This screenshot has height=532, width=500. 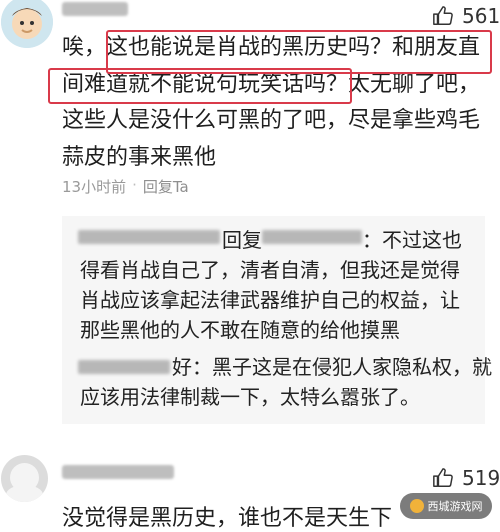 What do you see at coordinates (139, 157) in the screenshot?
I see `comment-line: 蒜皮的事来黑他` at bounding box center [139, 157].